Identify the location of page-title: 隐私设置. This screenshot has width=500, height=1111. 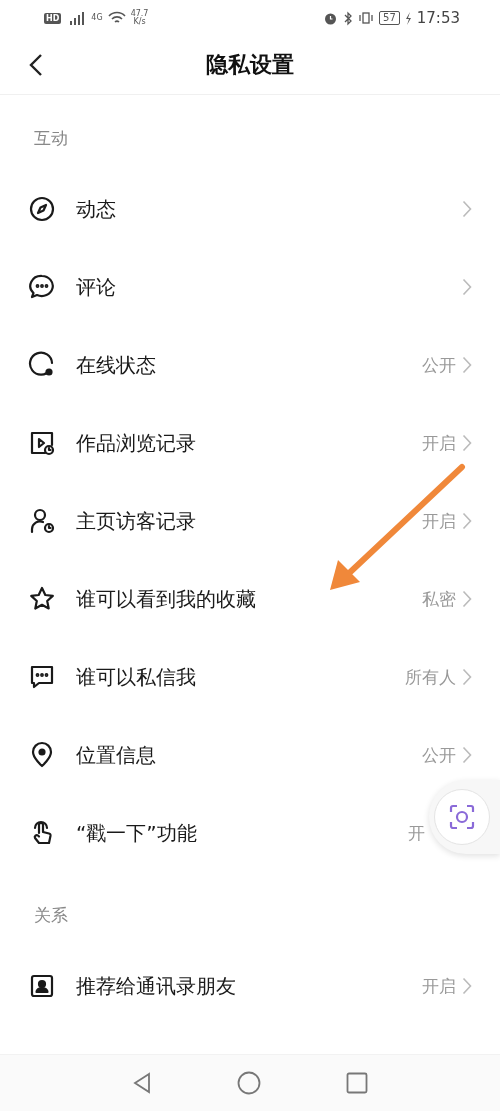
(250, 65).